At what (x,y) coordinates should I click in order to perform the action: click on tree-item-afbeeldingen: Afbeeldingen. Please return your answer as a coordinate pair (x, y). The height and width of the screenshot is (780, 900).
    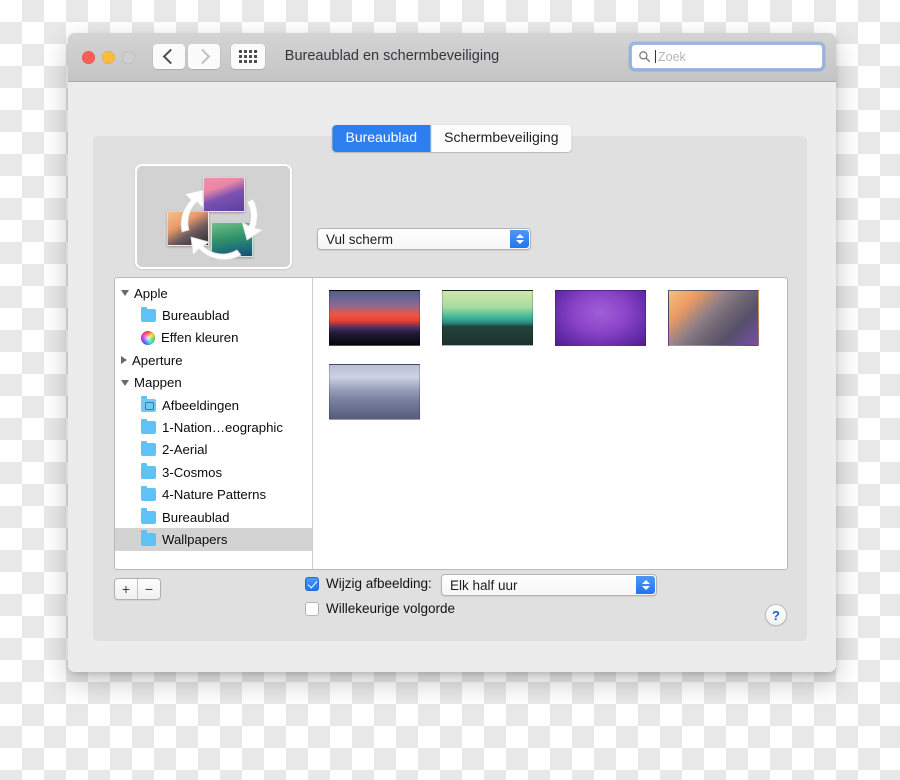
    Looking at the image, I should click on (213, 405).